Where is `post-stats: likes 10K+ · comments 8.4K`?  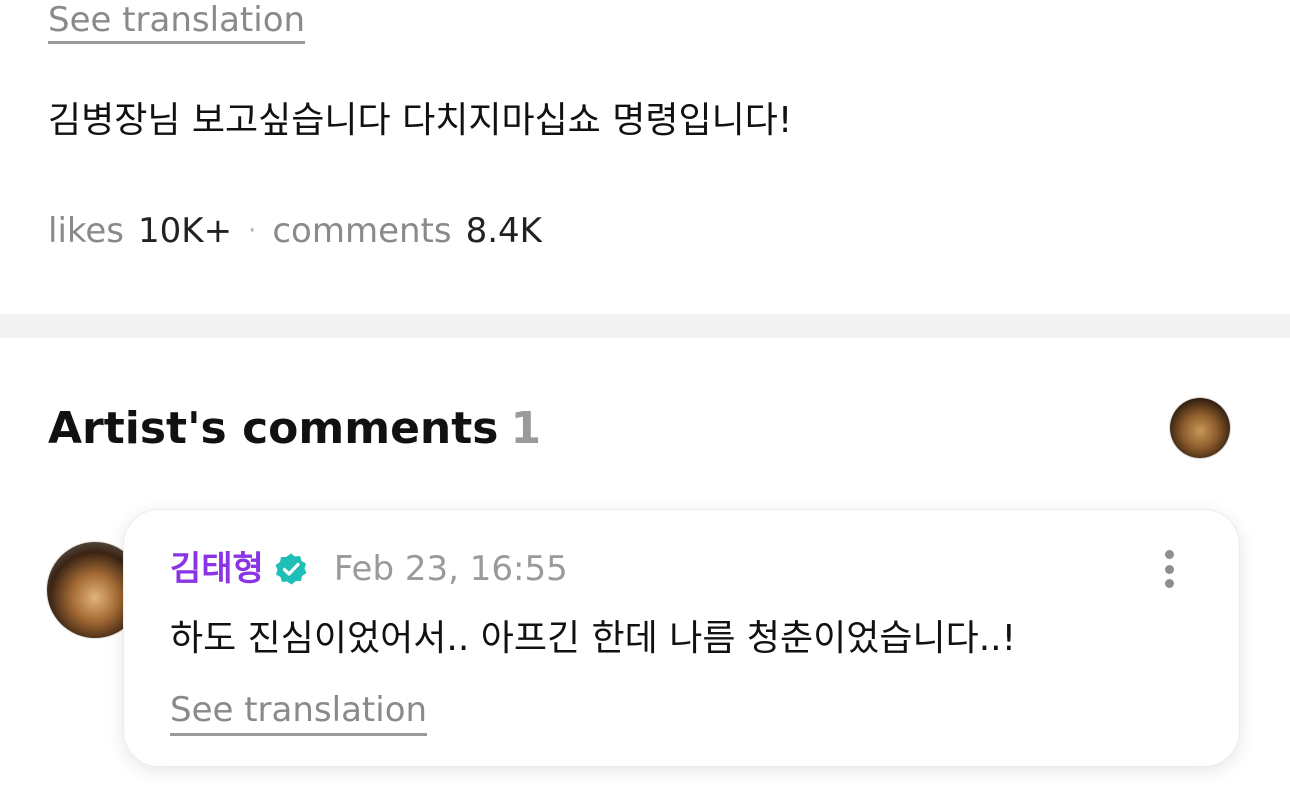 post-stats: likes 10K+ · comments 8.4K is located at coordinates (295, 231).